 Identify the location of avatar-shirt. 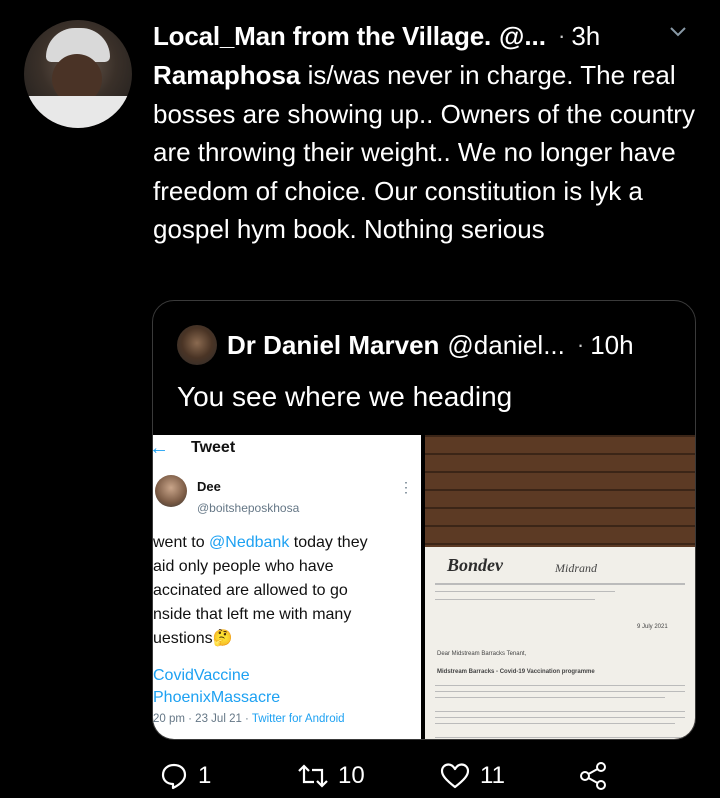
(78, 112).